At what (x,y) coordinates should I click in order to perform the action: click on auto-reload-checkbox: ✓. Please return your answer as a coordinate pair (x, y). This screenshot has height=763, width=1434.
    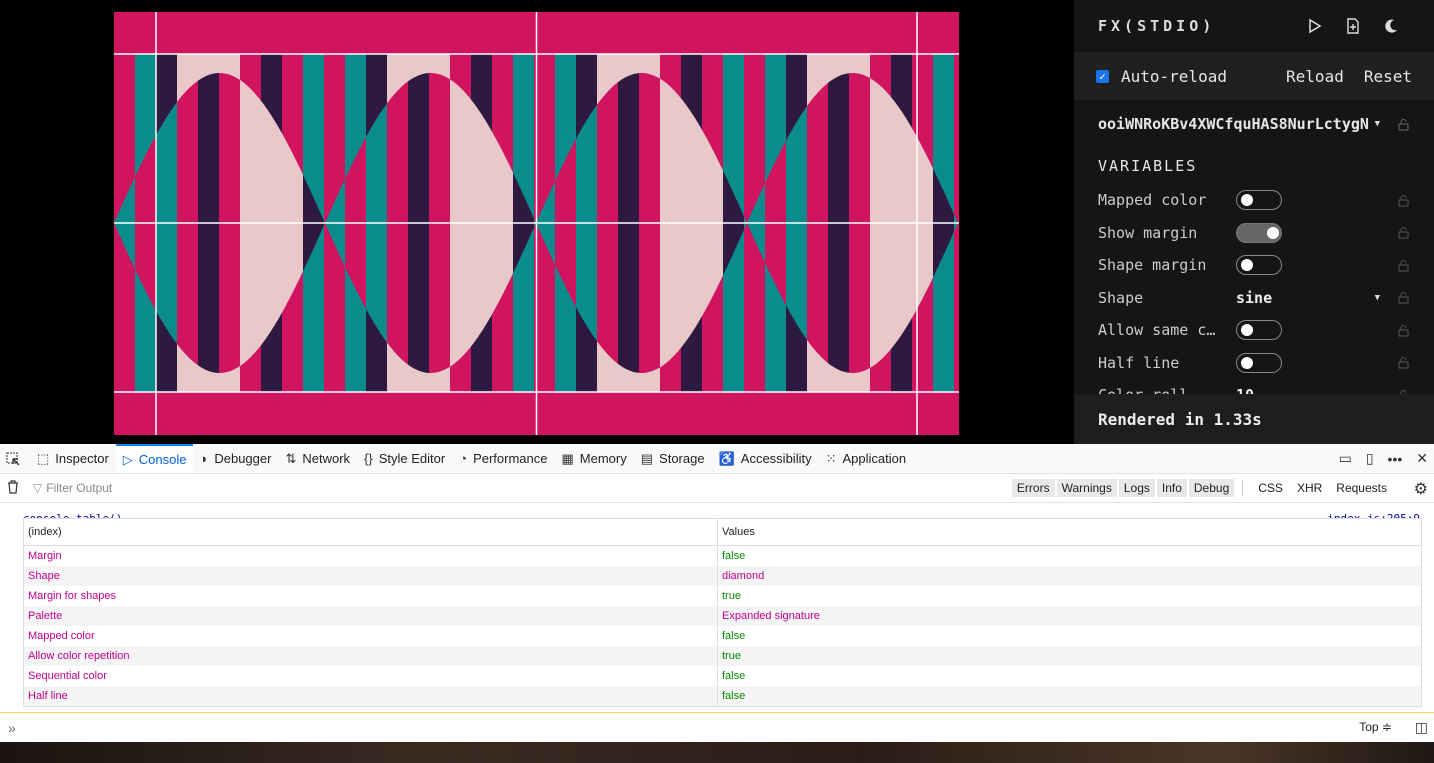
    Looking at the image, I should click on (1102, 76).